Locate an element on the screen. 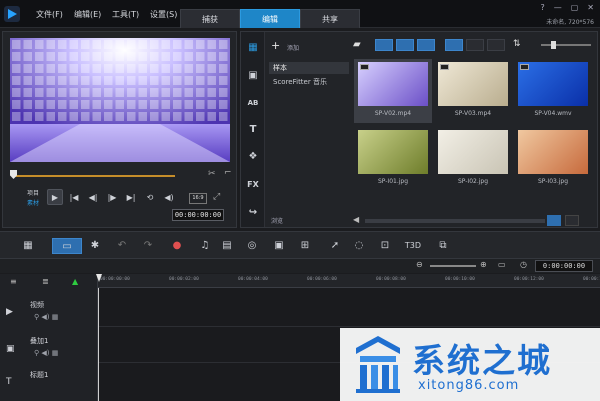 The image size is (600, 401). scrubber: ✂ ⌐ is located at coordinates (121, 175).